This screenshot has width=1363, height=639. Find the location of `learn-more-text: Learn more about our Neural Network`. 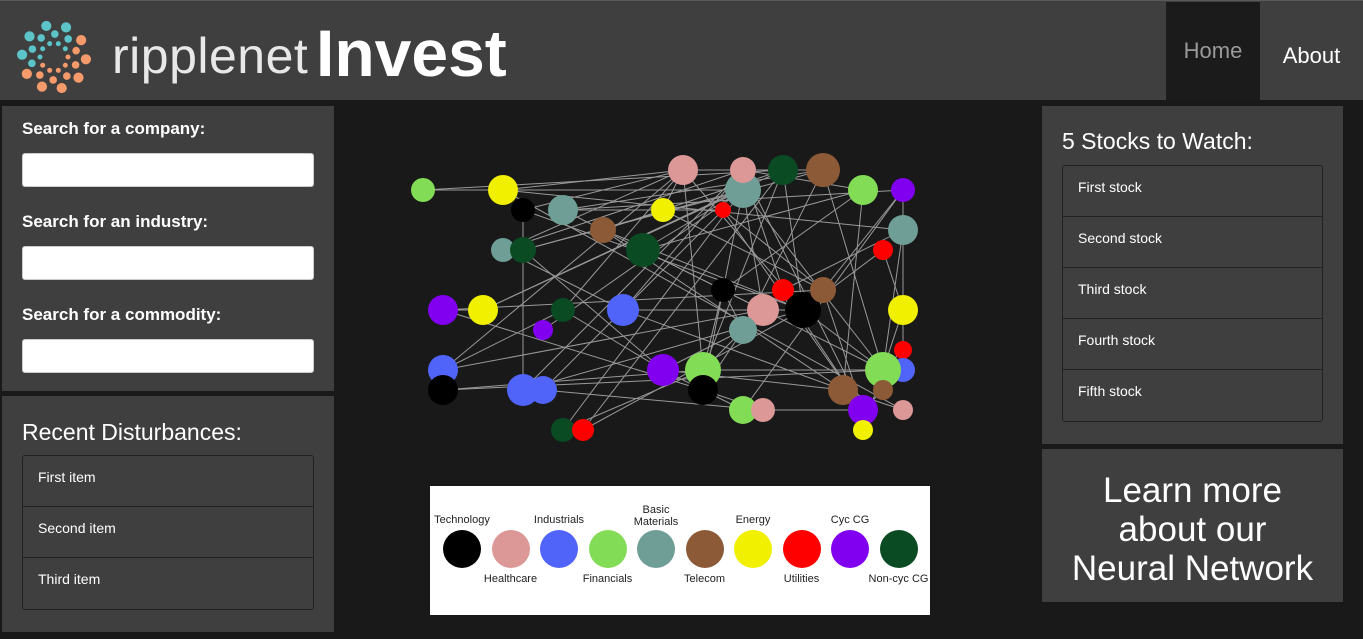

learn-more-text: Learn more about our Neural Network is located at coordinates (1192, 529).